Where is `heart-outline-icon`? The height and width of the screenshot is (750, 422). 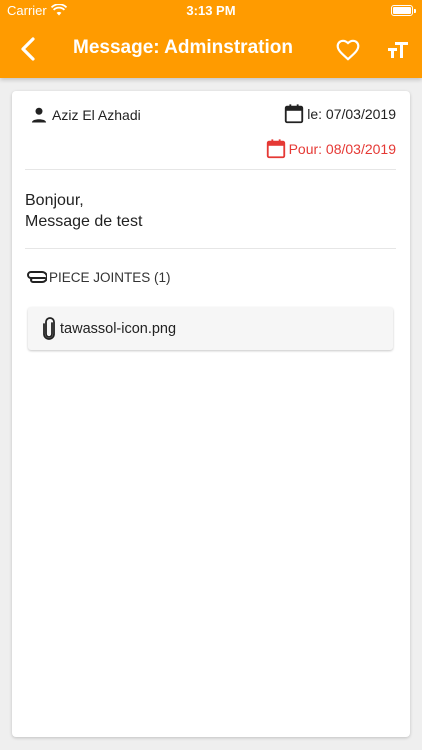
heart-outline-icon is located at coordinates (348, 50).